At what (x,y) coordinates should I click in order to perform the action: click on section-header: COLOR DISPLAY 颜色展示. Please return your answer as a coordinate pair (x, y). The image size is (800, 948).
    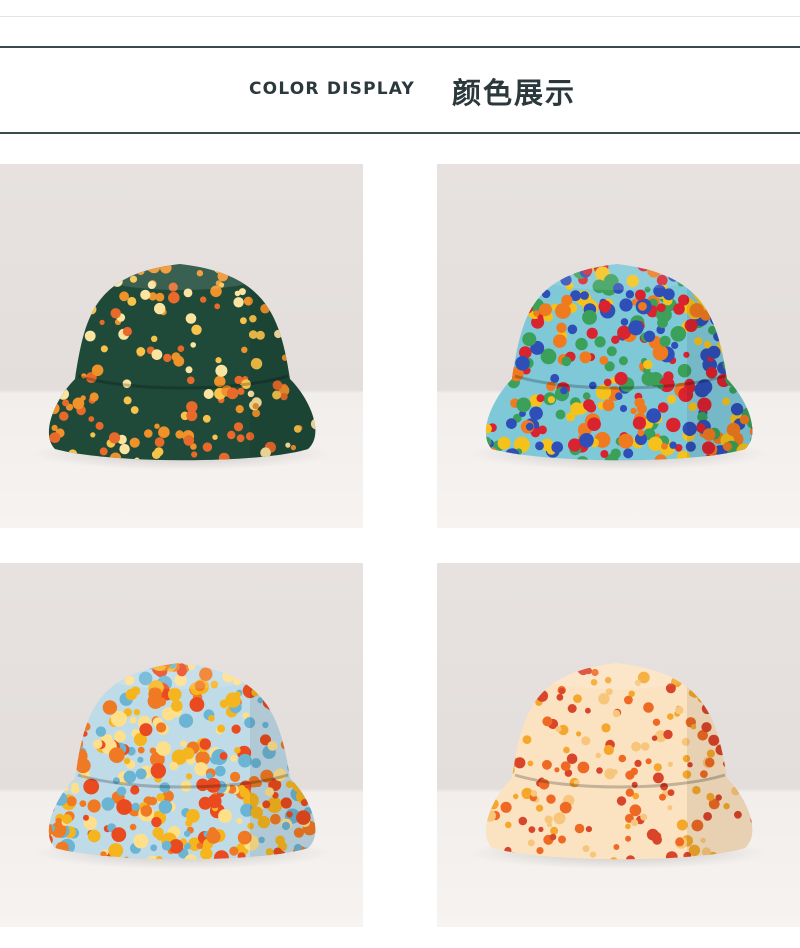
    Looking at the image, I should click on (400, 70).